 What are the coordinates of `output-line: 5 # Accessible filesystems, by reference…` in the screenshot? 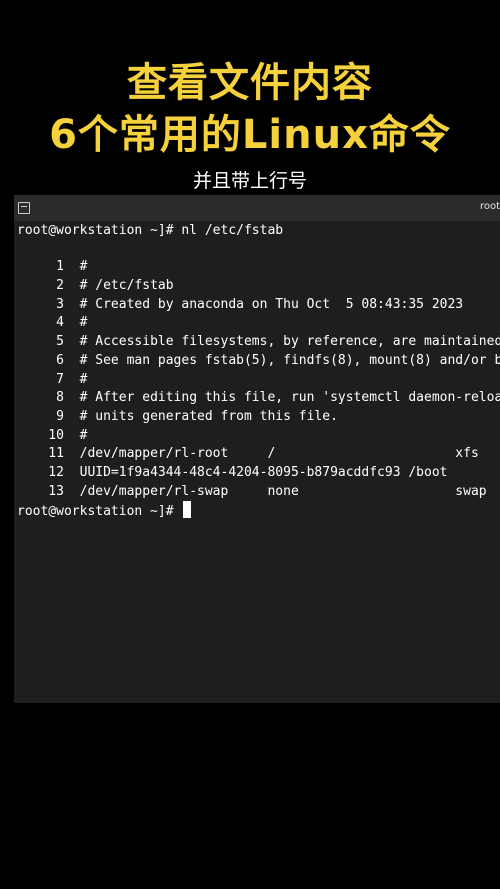 It's located at (258, 341).